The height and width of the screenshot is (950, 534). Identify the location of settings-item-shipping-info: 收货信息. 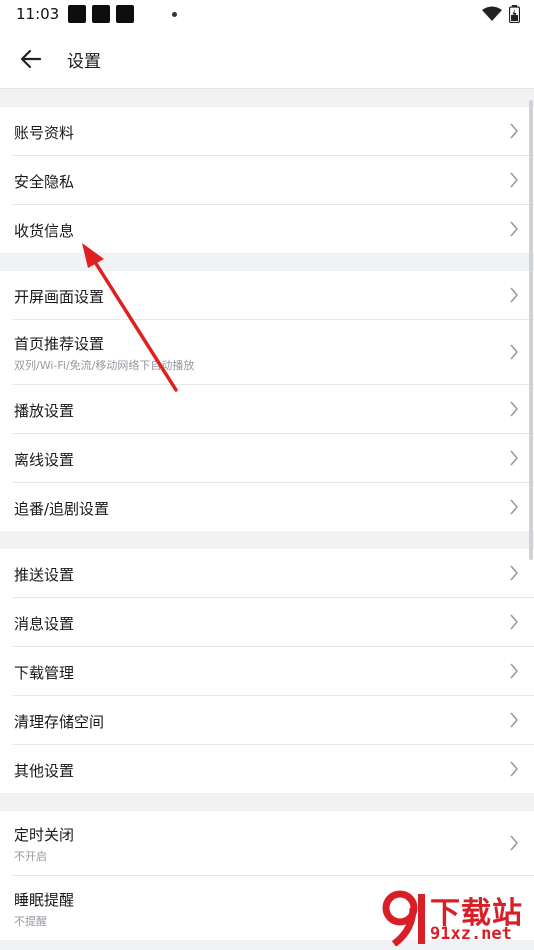
(273, 229).